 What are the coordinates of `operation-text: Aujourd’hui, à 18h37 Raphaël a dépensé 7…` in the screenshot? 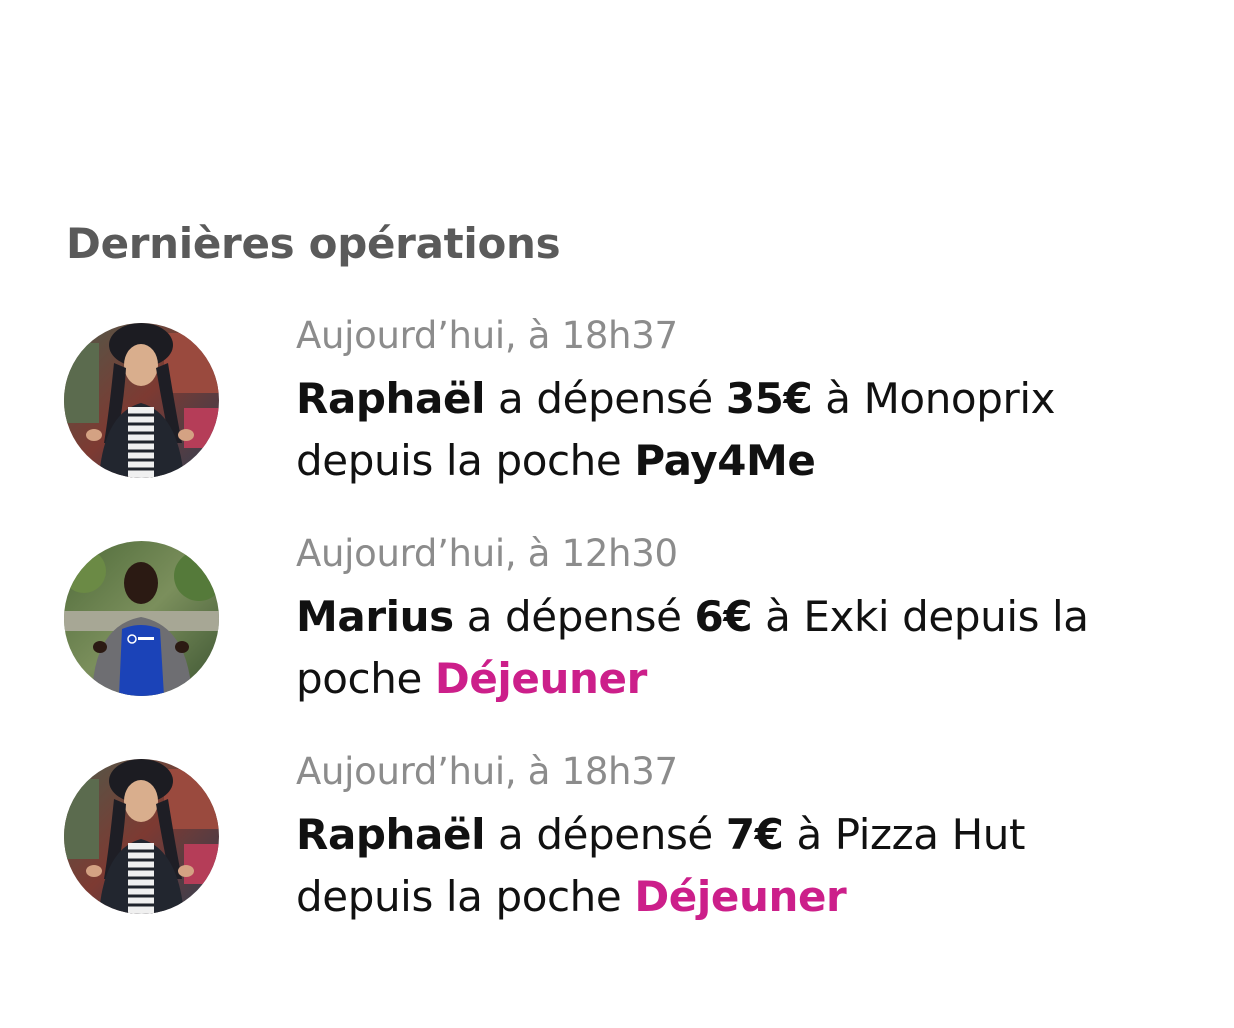 It's located at (706, 837).